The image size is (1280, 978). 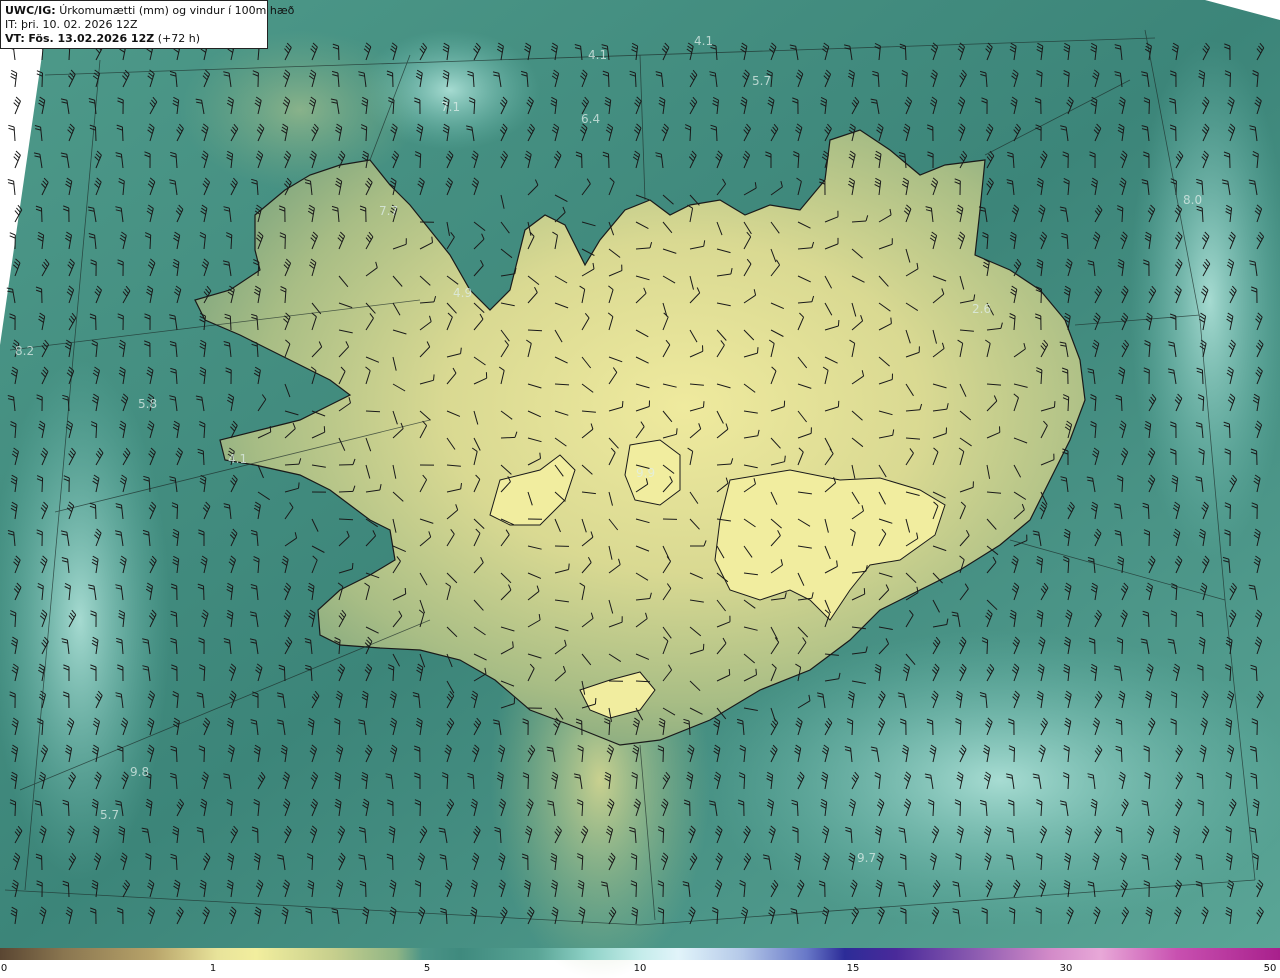 I want to click on issue-time: IT: þri. 10. 02. 2026 12Z, so click(x=71, y=24).